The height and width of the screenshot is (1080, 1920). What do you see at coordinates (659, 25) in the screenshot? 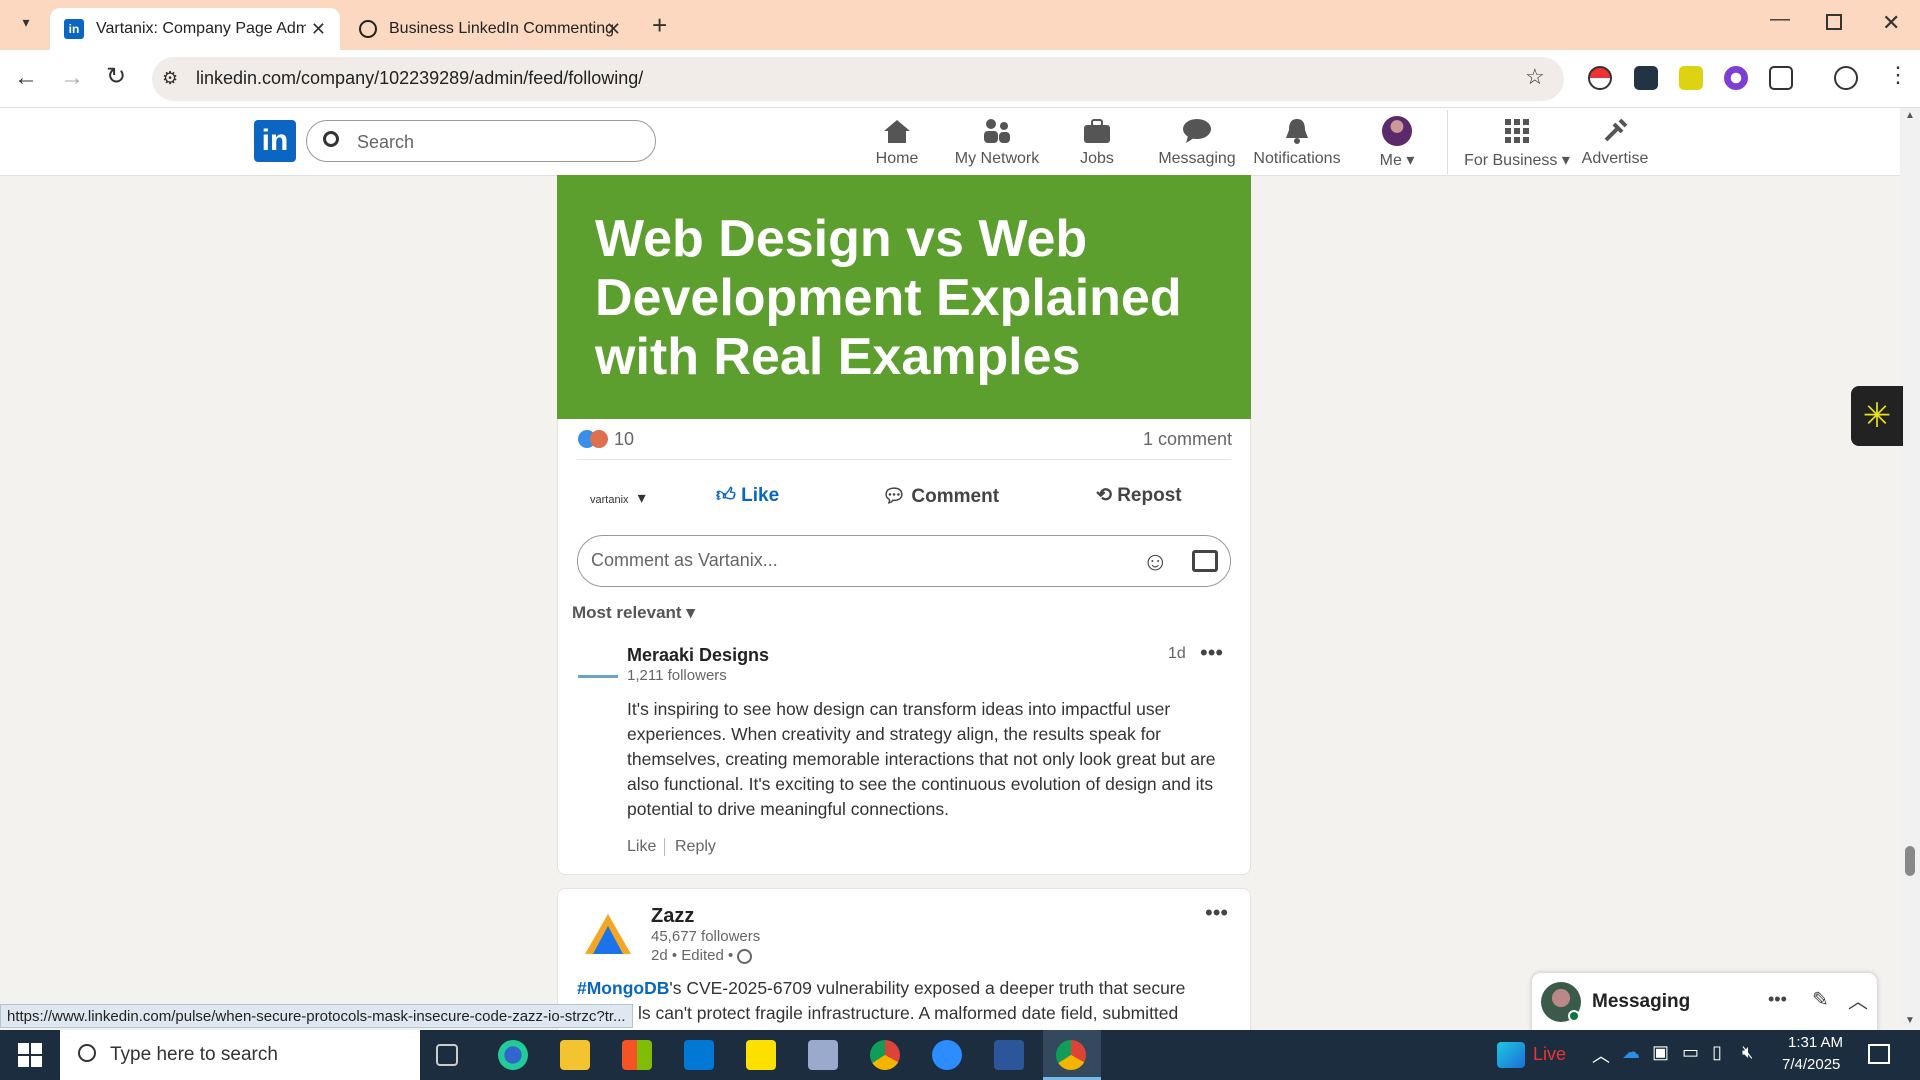
I see `new-tab-icon: +` at bounding box center [659, 25].